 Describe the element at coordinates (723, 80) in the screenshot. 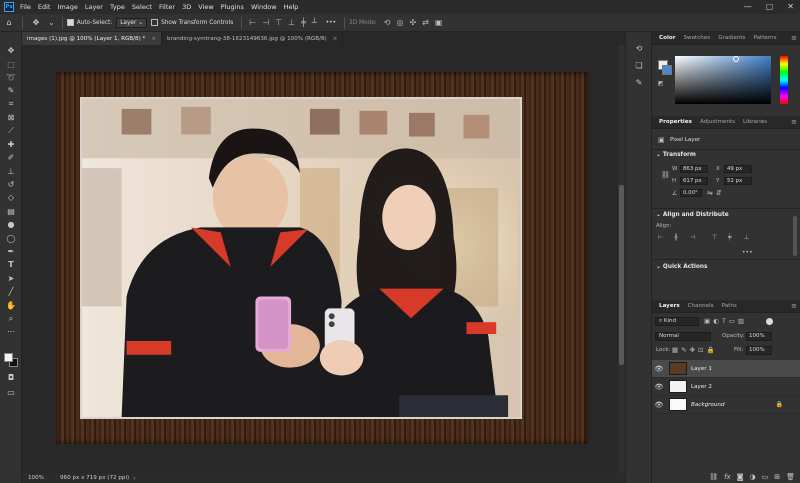

I see `color-picker-field` at that location.